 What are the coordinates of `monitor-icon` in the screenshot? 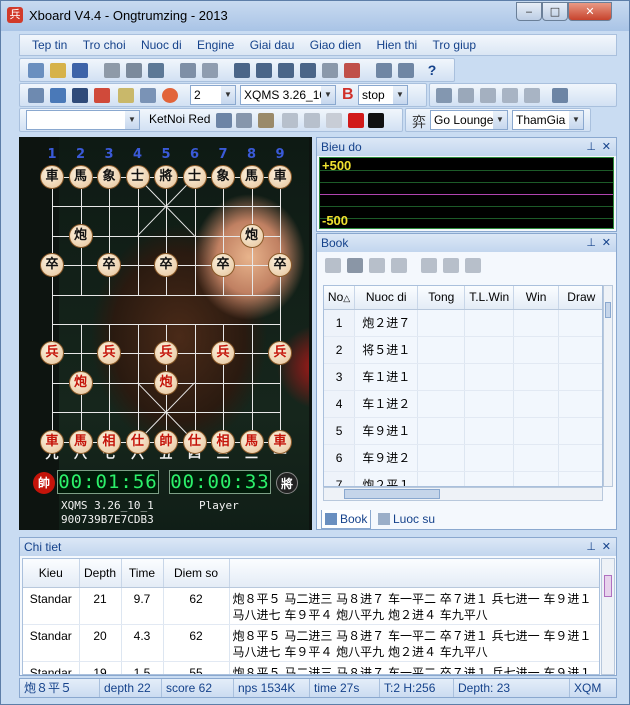 It's located at (58, 95).